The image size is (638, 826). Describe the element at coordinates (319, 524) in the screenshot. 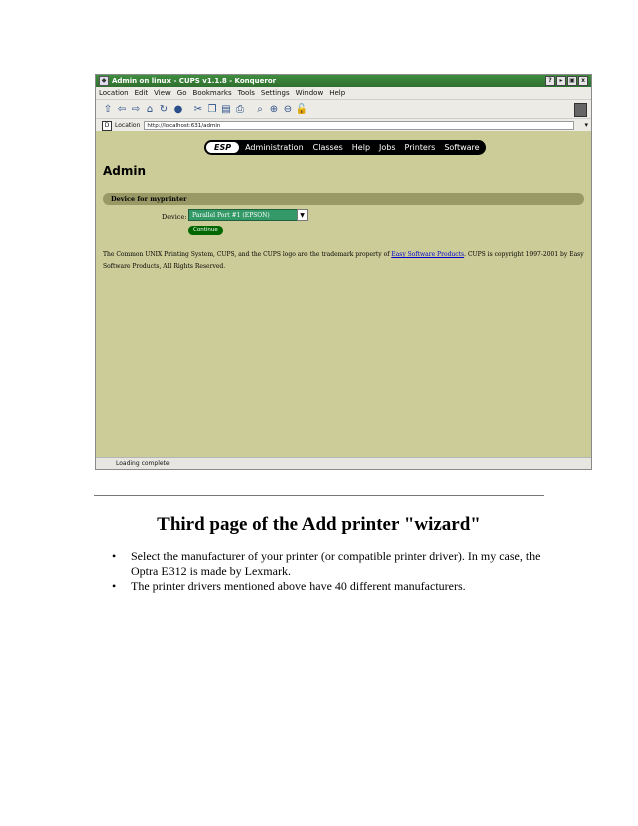

I see `document-heading: Third page of the Add printer "wizard"` at that location.